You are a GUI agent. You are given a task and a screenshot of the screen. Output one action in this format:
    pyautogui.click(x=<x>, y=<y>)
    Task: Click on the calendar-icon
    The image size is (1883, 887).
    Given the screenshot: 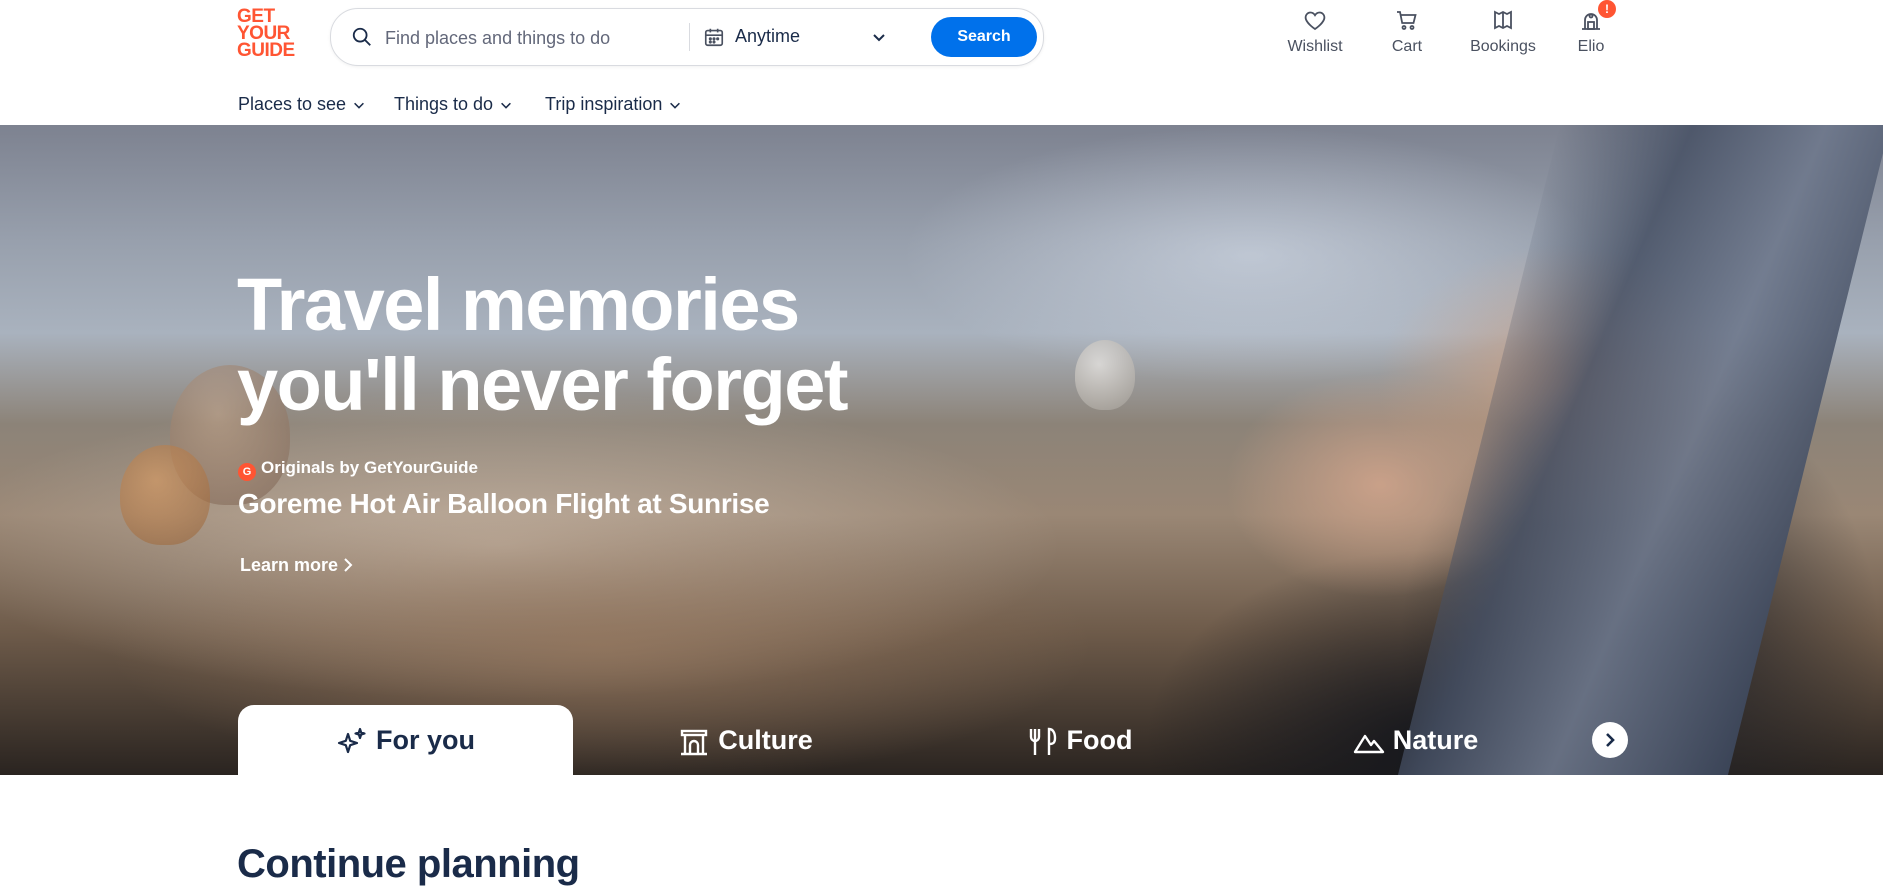 What is the action you would take?
    pyautogui.click(x=714, y=37)
    